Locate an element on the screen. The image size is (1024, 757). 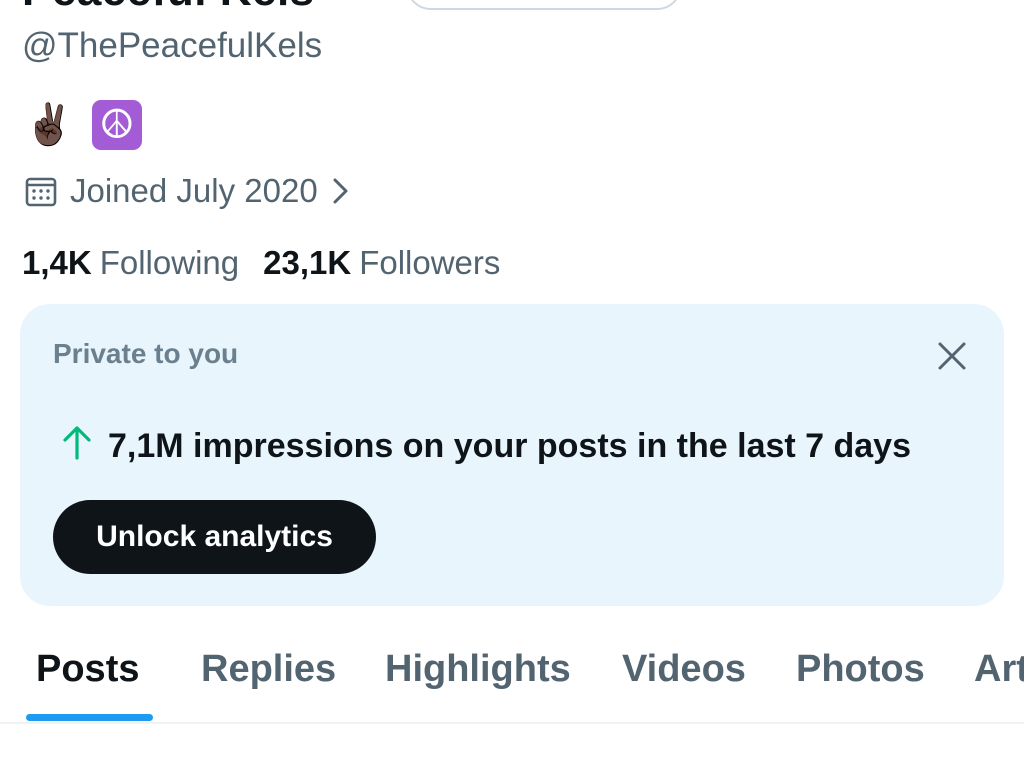
joined-date: Joined July 2020 is located at coordinates (188, 191).